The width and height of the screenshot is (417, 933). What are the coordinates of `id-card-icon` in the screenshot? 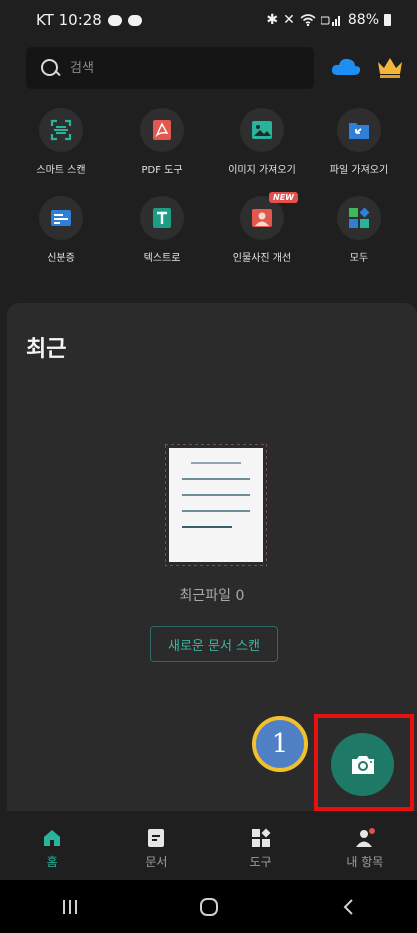 It's located at (61, 218).